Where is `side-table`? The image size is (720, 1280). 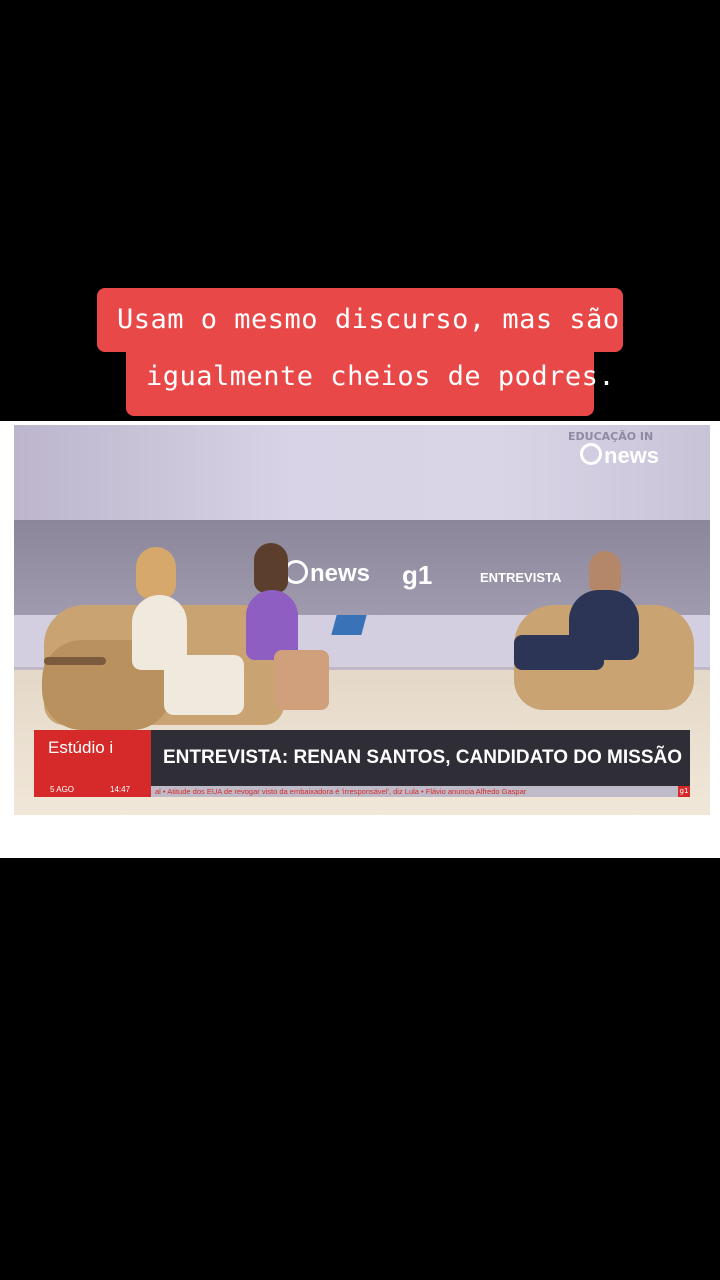
side-table is located at coordinates (75, 661).